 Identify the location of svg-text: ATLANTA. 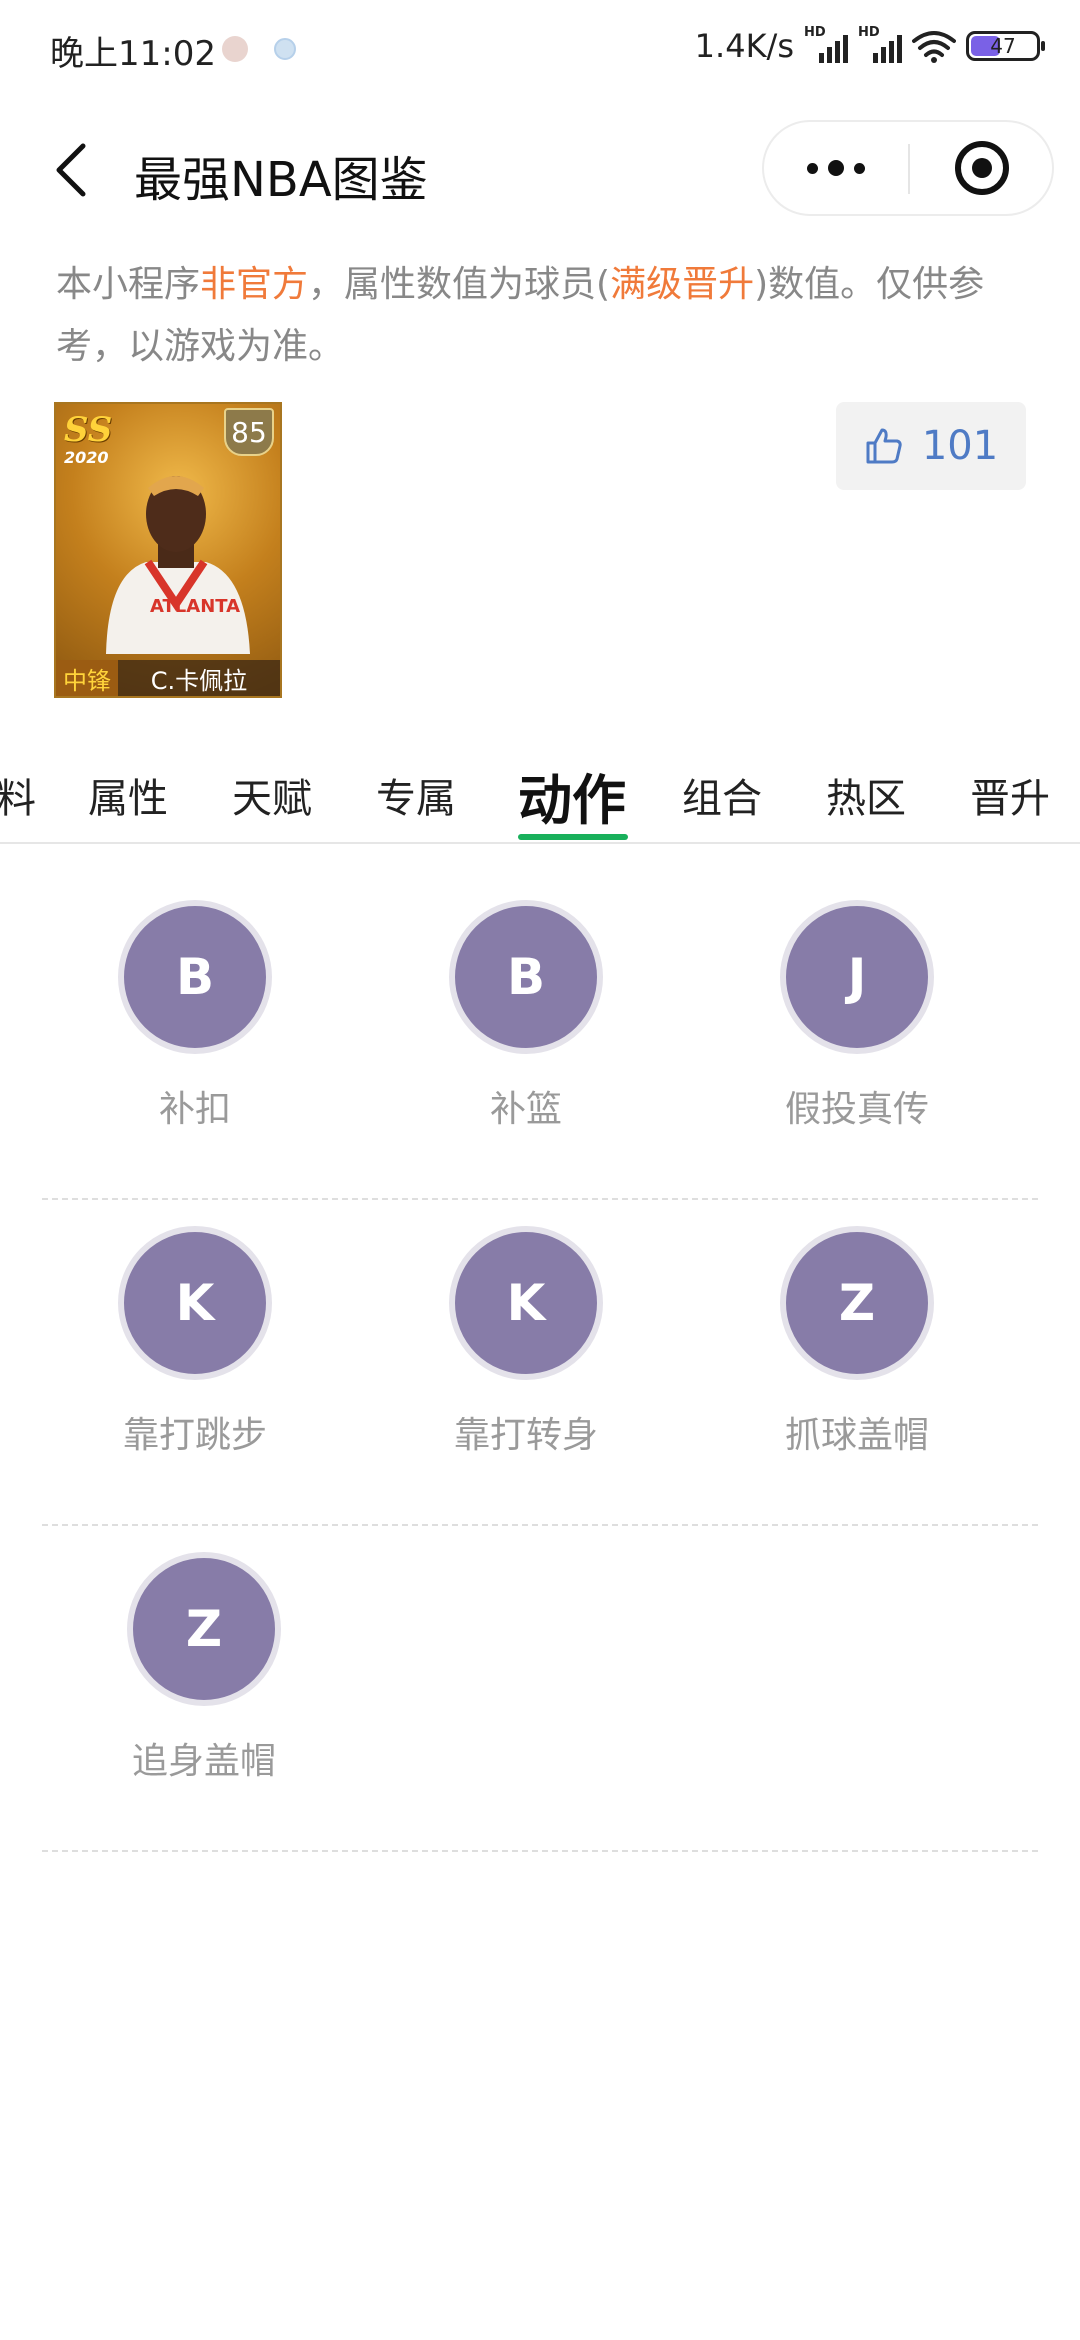
(195, 606).